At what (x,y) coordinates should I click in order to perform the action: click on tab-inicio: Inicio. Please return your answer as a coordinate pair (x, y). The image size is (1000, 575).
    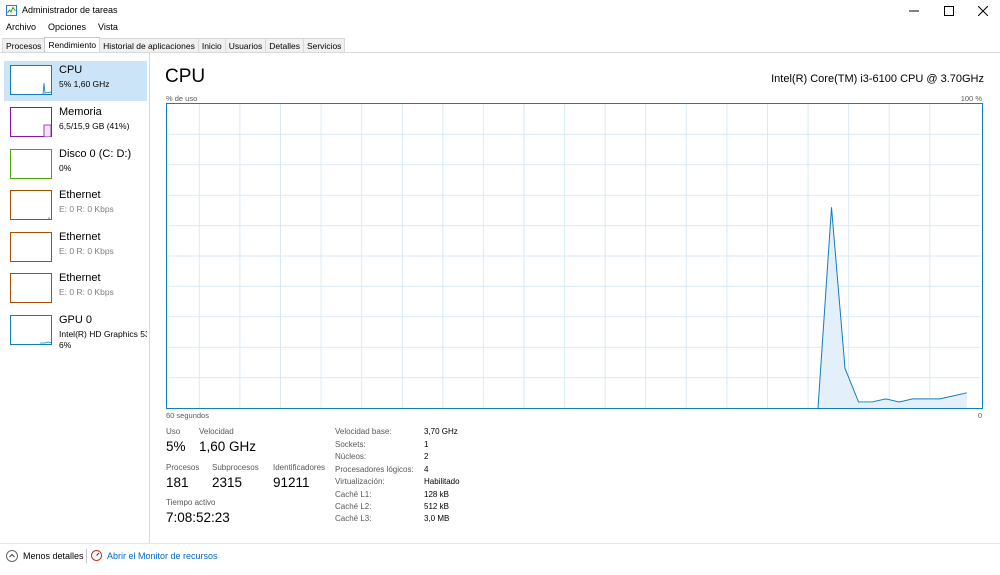
    Looking at the image, I should click on (211, 45).